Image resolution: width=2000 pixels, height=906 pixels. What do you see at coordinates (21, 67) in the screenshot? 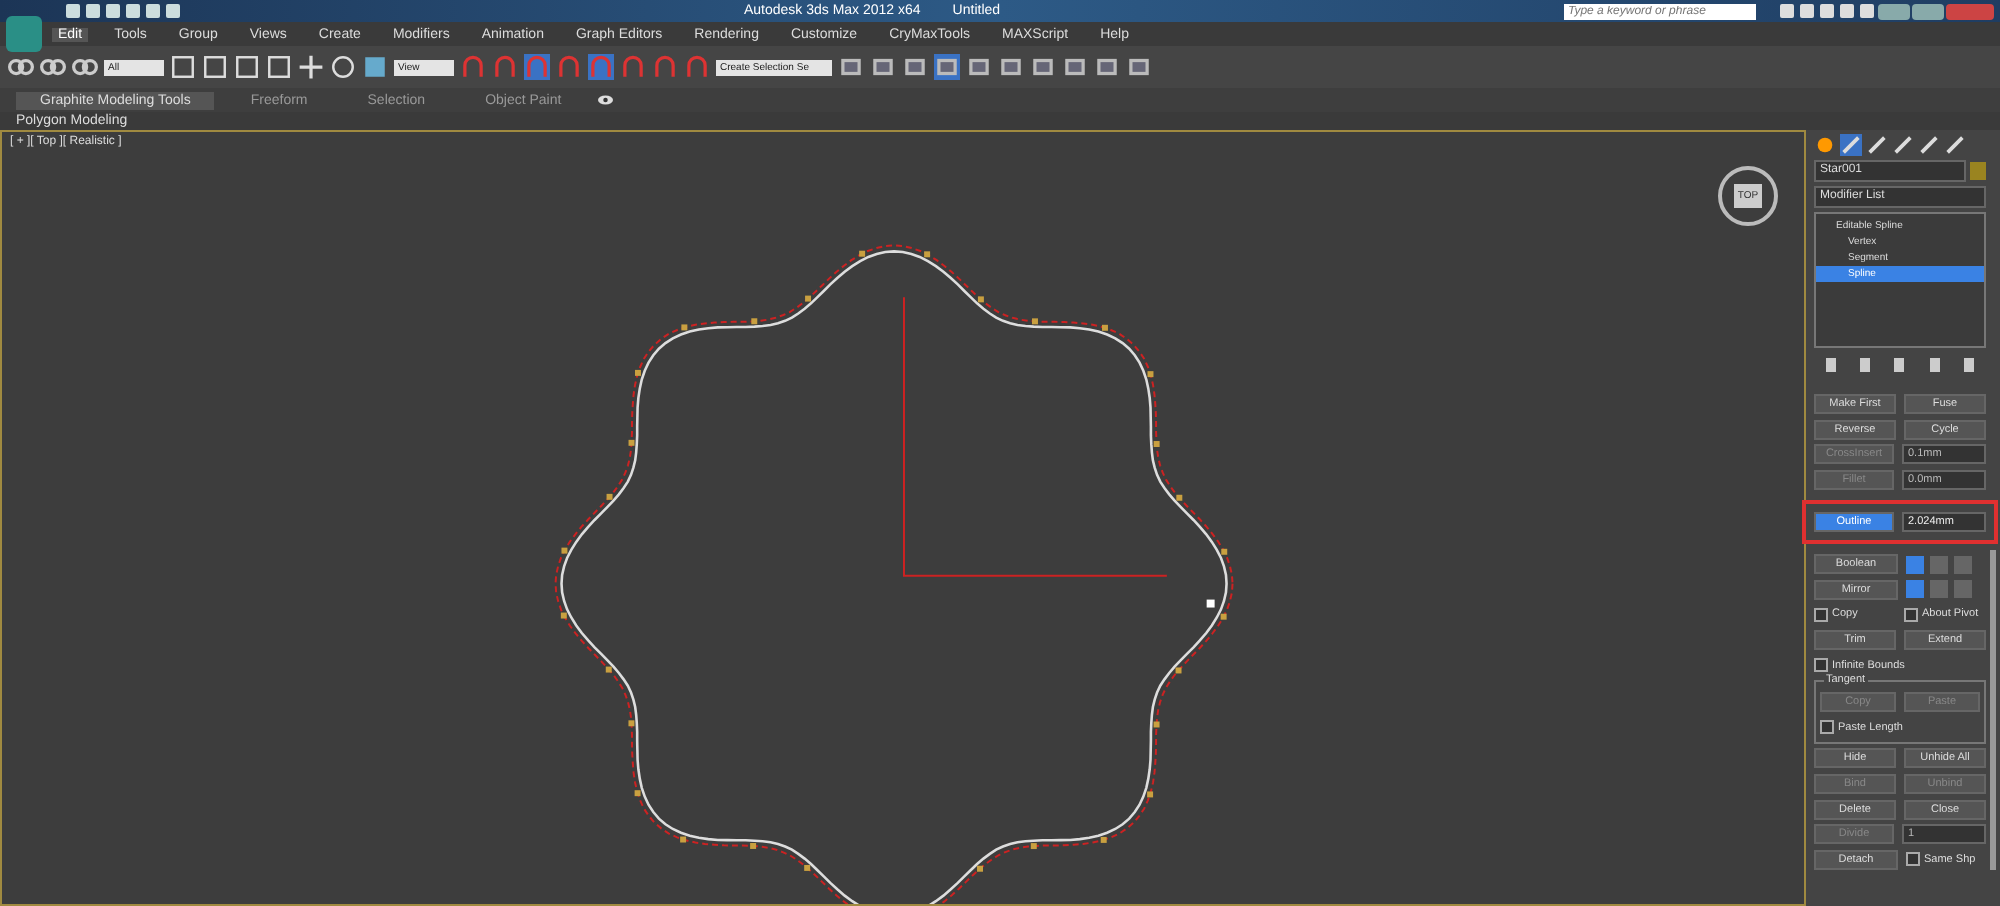
I see `link-icon` at bounding box center [21, 67].